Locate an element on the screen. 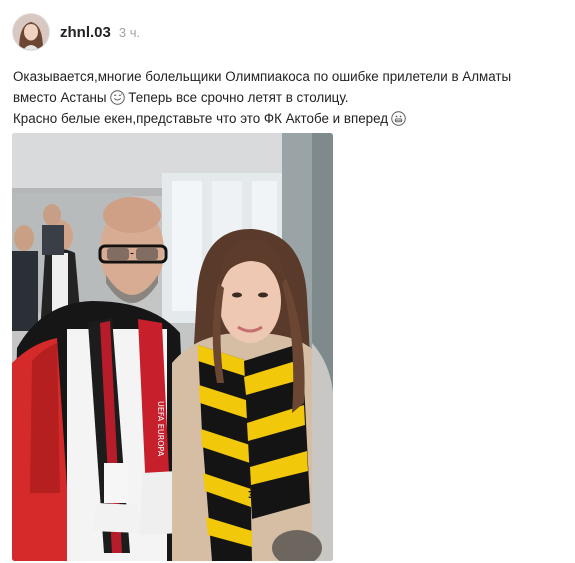  username: zhnl.03 is located at coordinates (85, 32).